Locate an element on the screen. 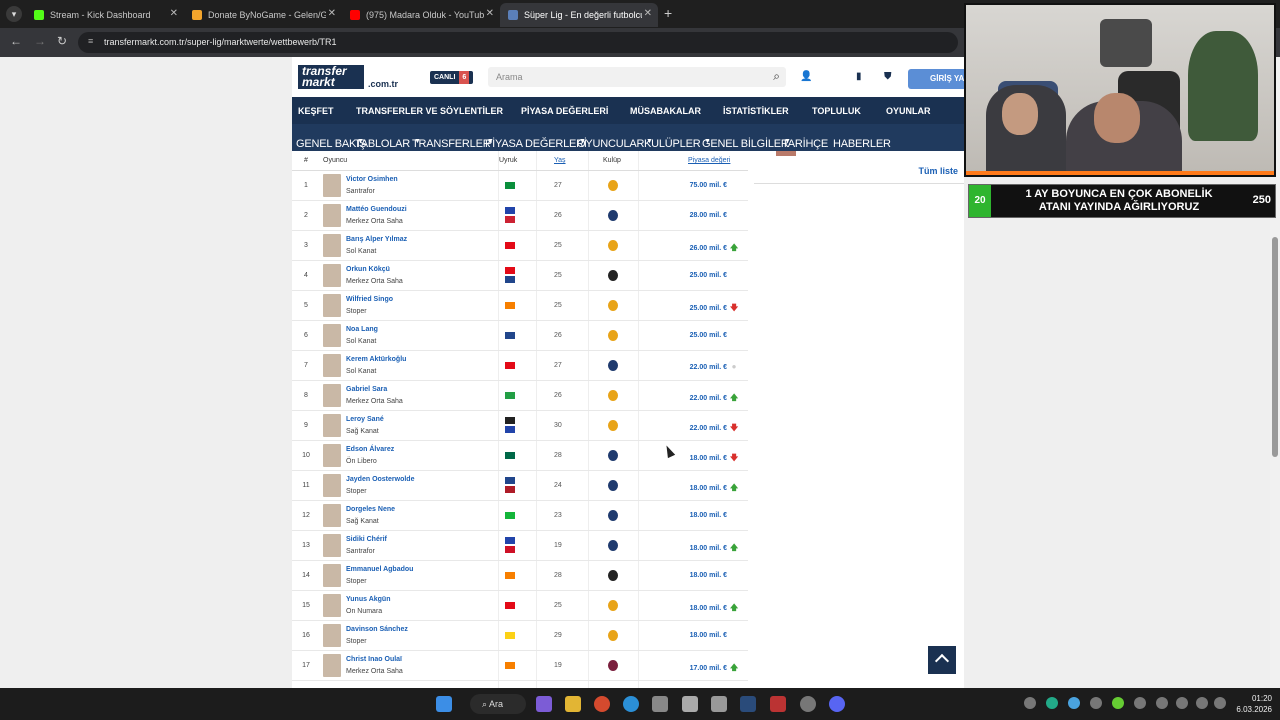  search-input: Arama ⌕ is located at coordinates (637, 77).